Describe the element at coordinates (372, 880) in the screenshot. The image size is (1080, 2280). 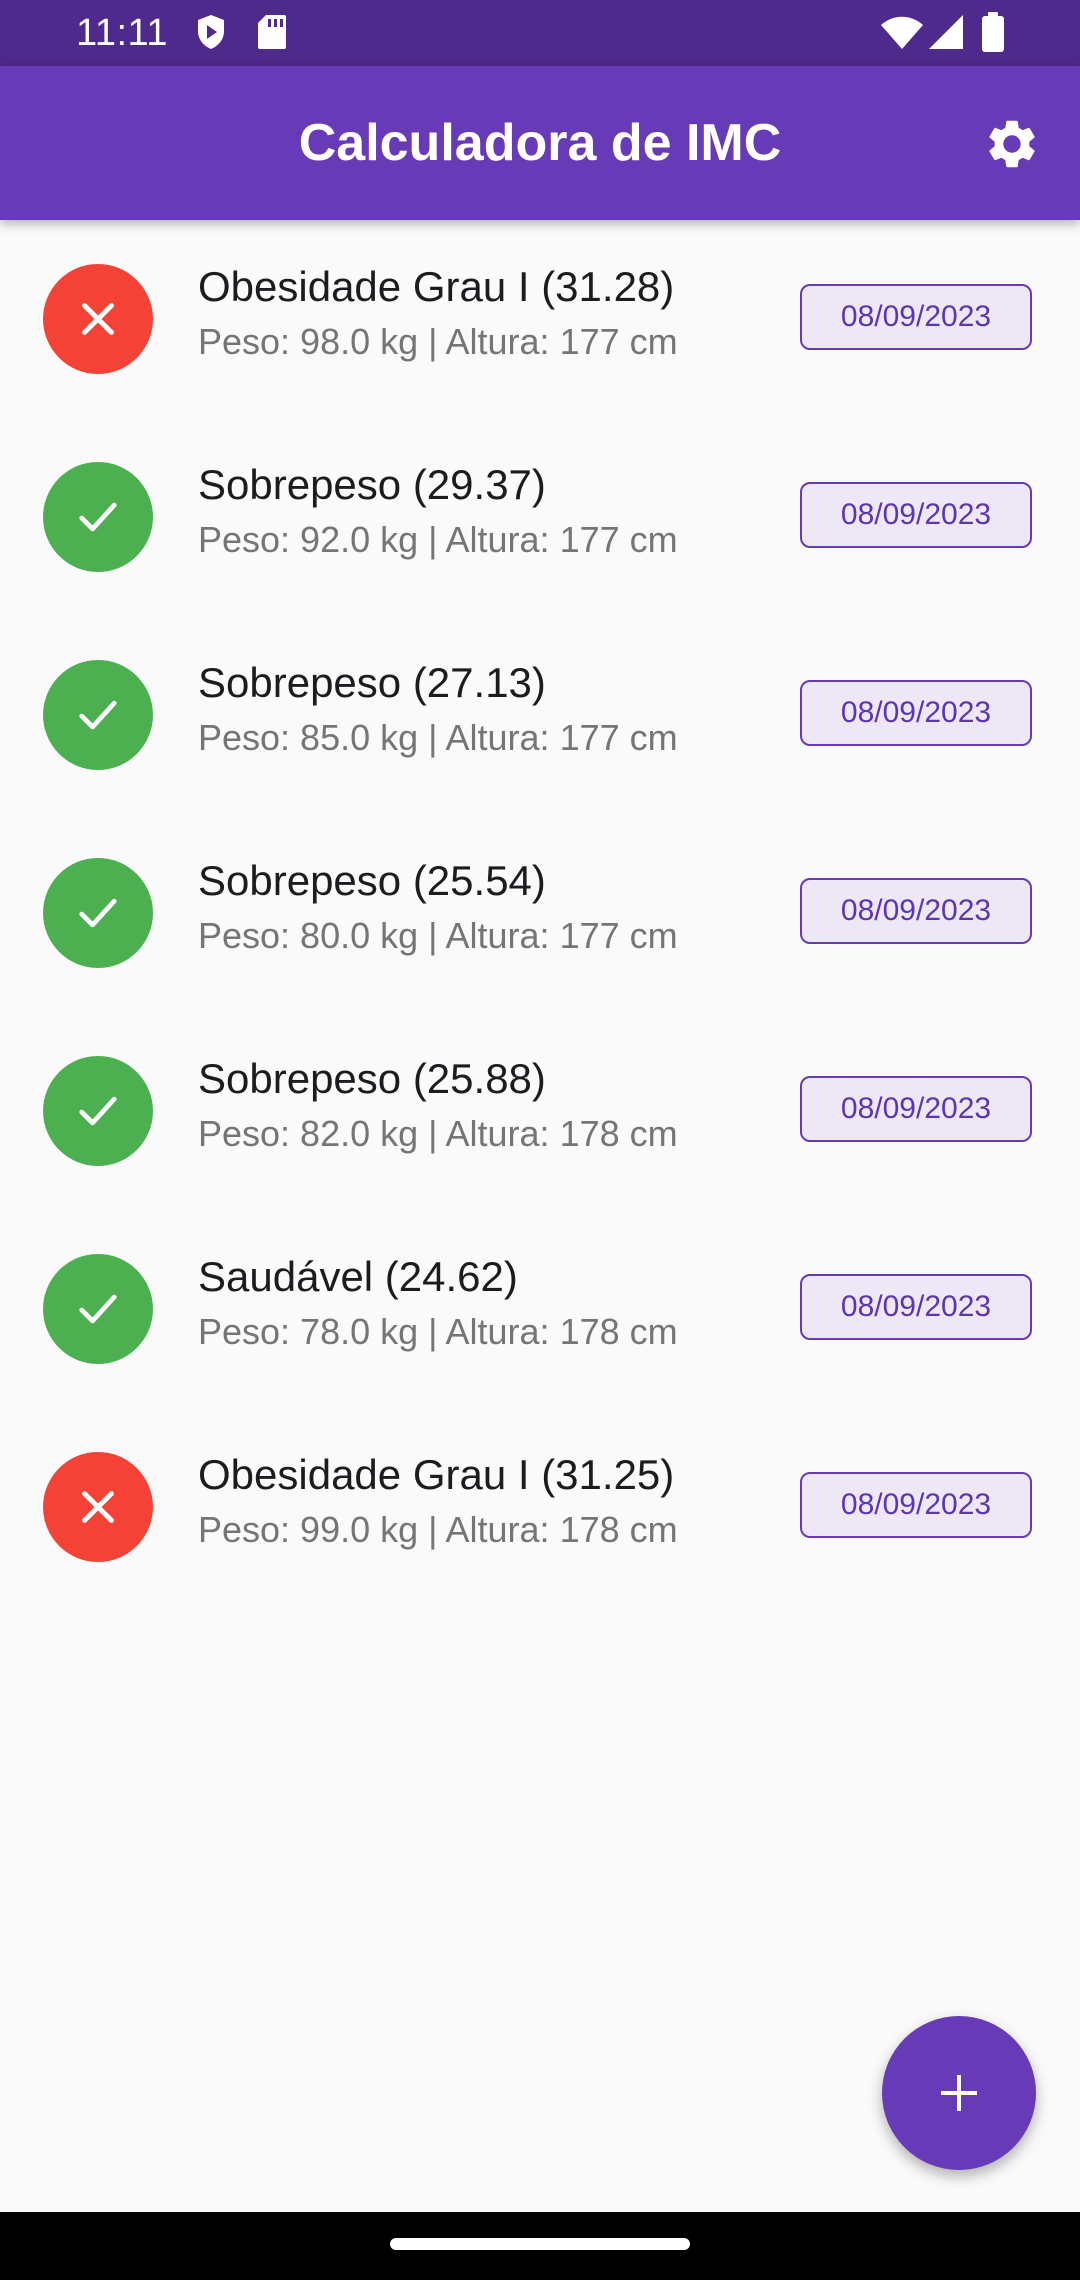
I see `record-title: Sobrepeso (25.54)` at that location.